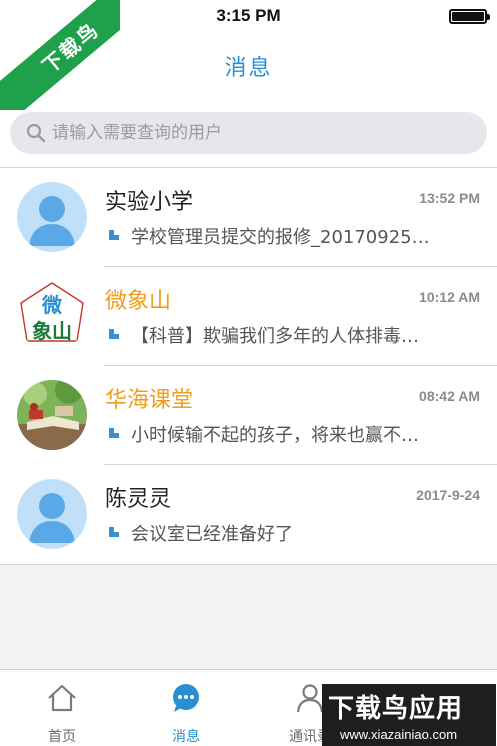  What do you see at coordinates (52, 331) in the screenshot?
I see `logo-text-bottom: 象山` at bounding box center [52, 331].